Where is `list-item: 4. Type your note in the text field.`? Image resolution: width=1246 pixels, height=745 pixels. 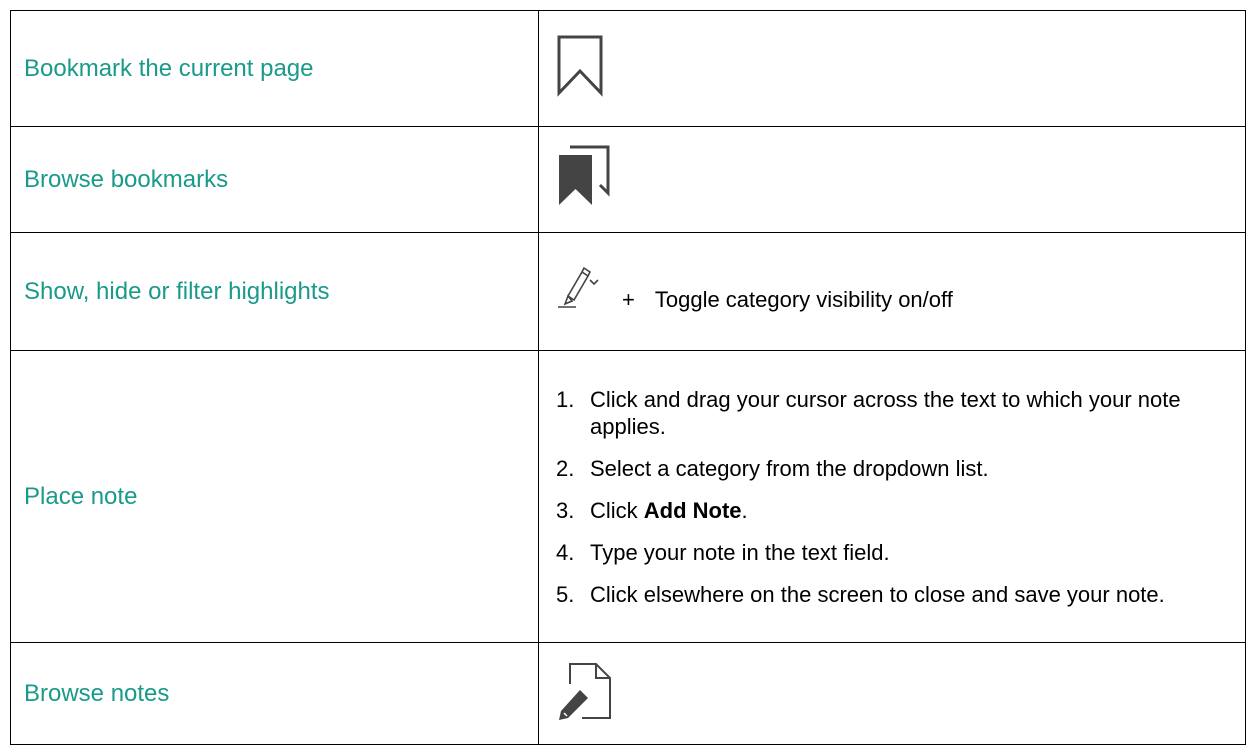 list-item: 4. Type your note in the text field. is located at coordinates (885, 552).